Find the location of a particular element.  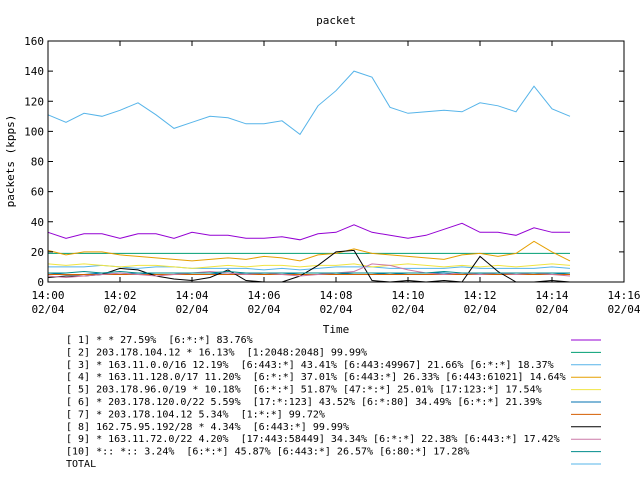

x-tick-label-time: 14:16 is located at coordinates (623, 295).